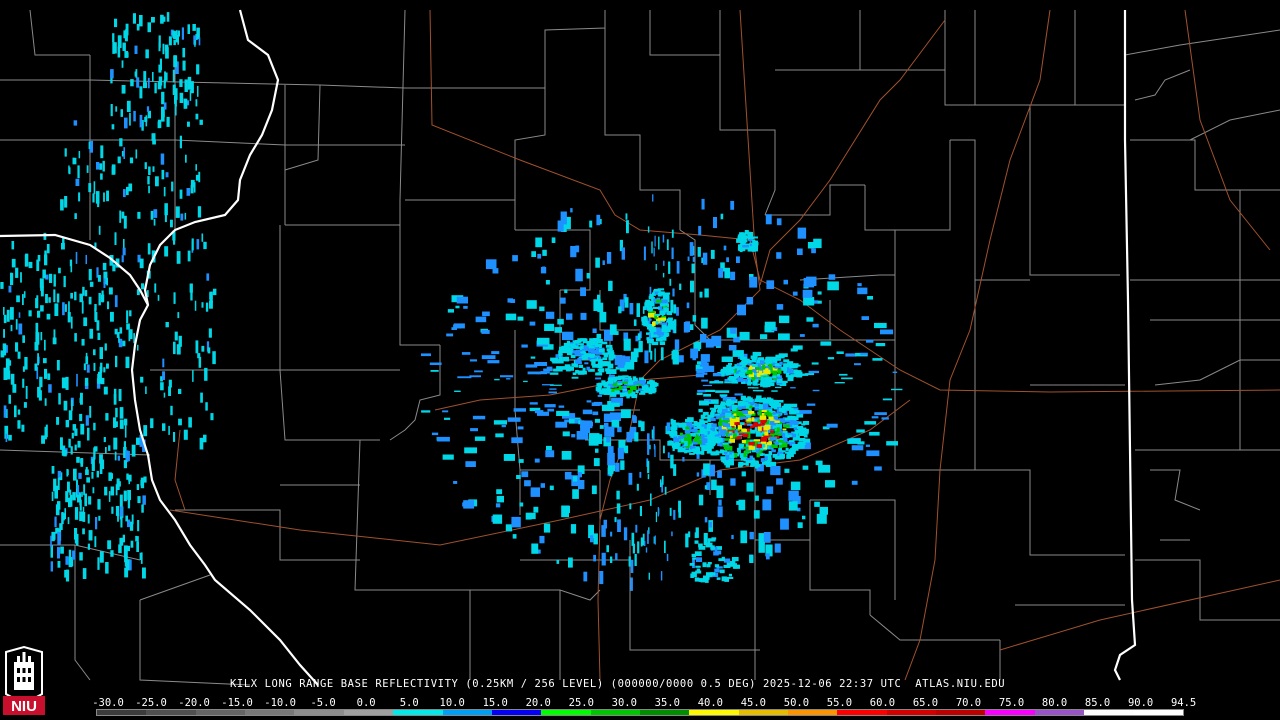 The width and height of the screenshot is (1280, 720). I want to click on scale-label: 94.5, so click(1183, 703).